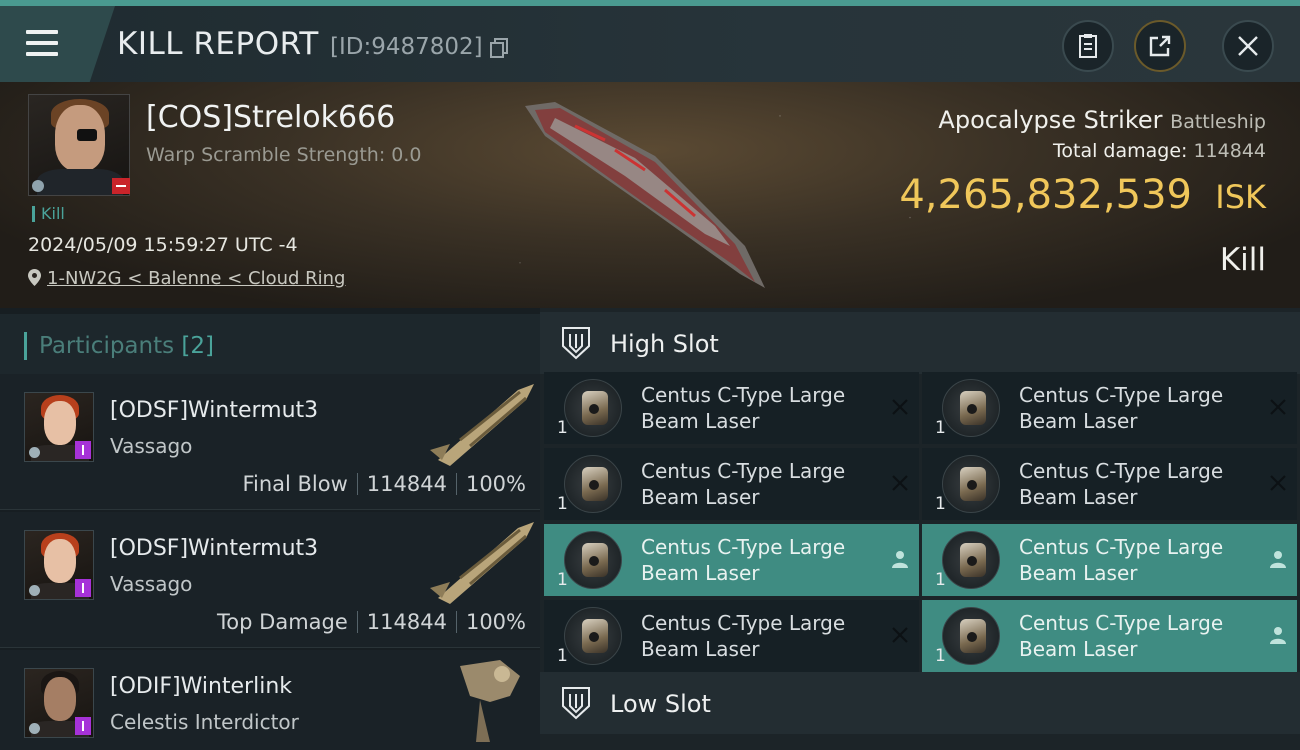  What do you see at coordinates (284, 155) in the screenshot?
I see `warp-scramble-strength: Warp Scramble Strength: 0.0` at bounding box center [284, 155].